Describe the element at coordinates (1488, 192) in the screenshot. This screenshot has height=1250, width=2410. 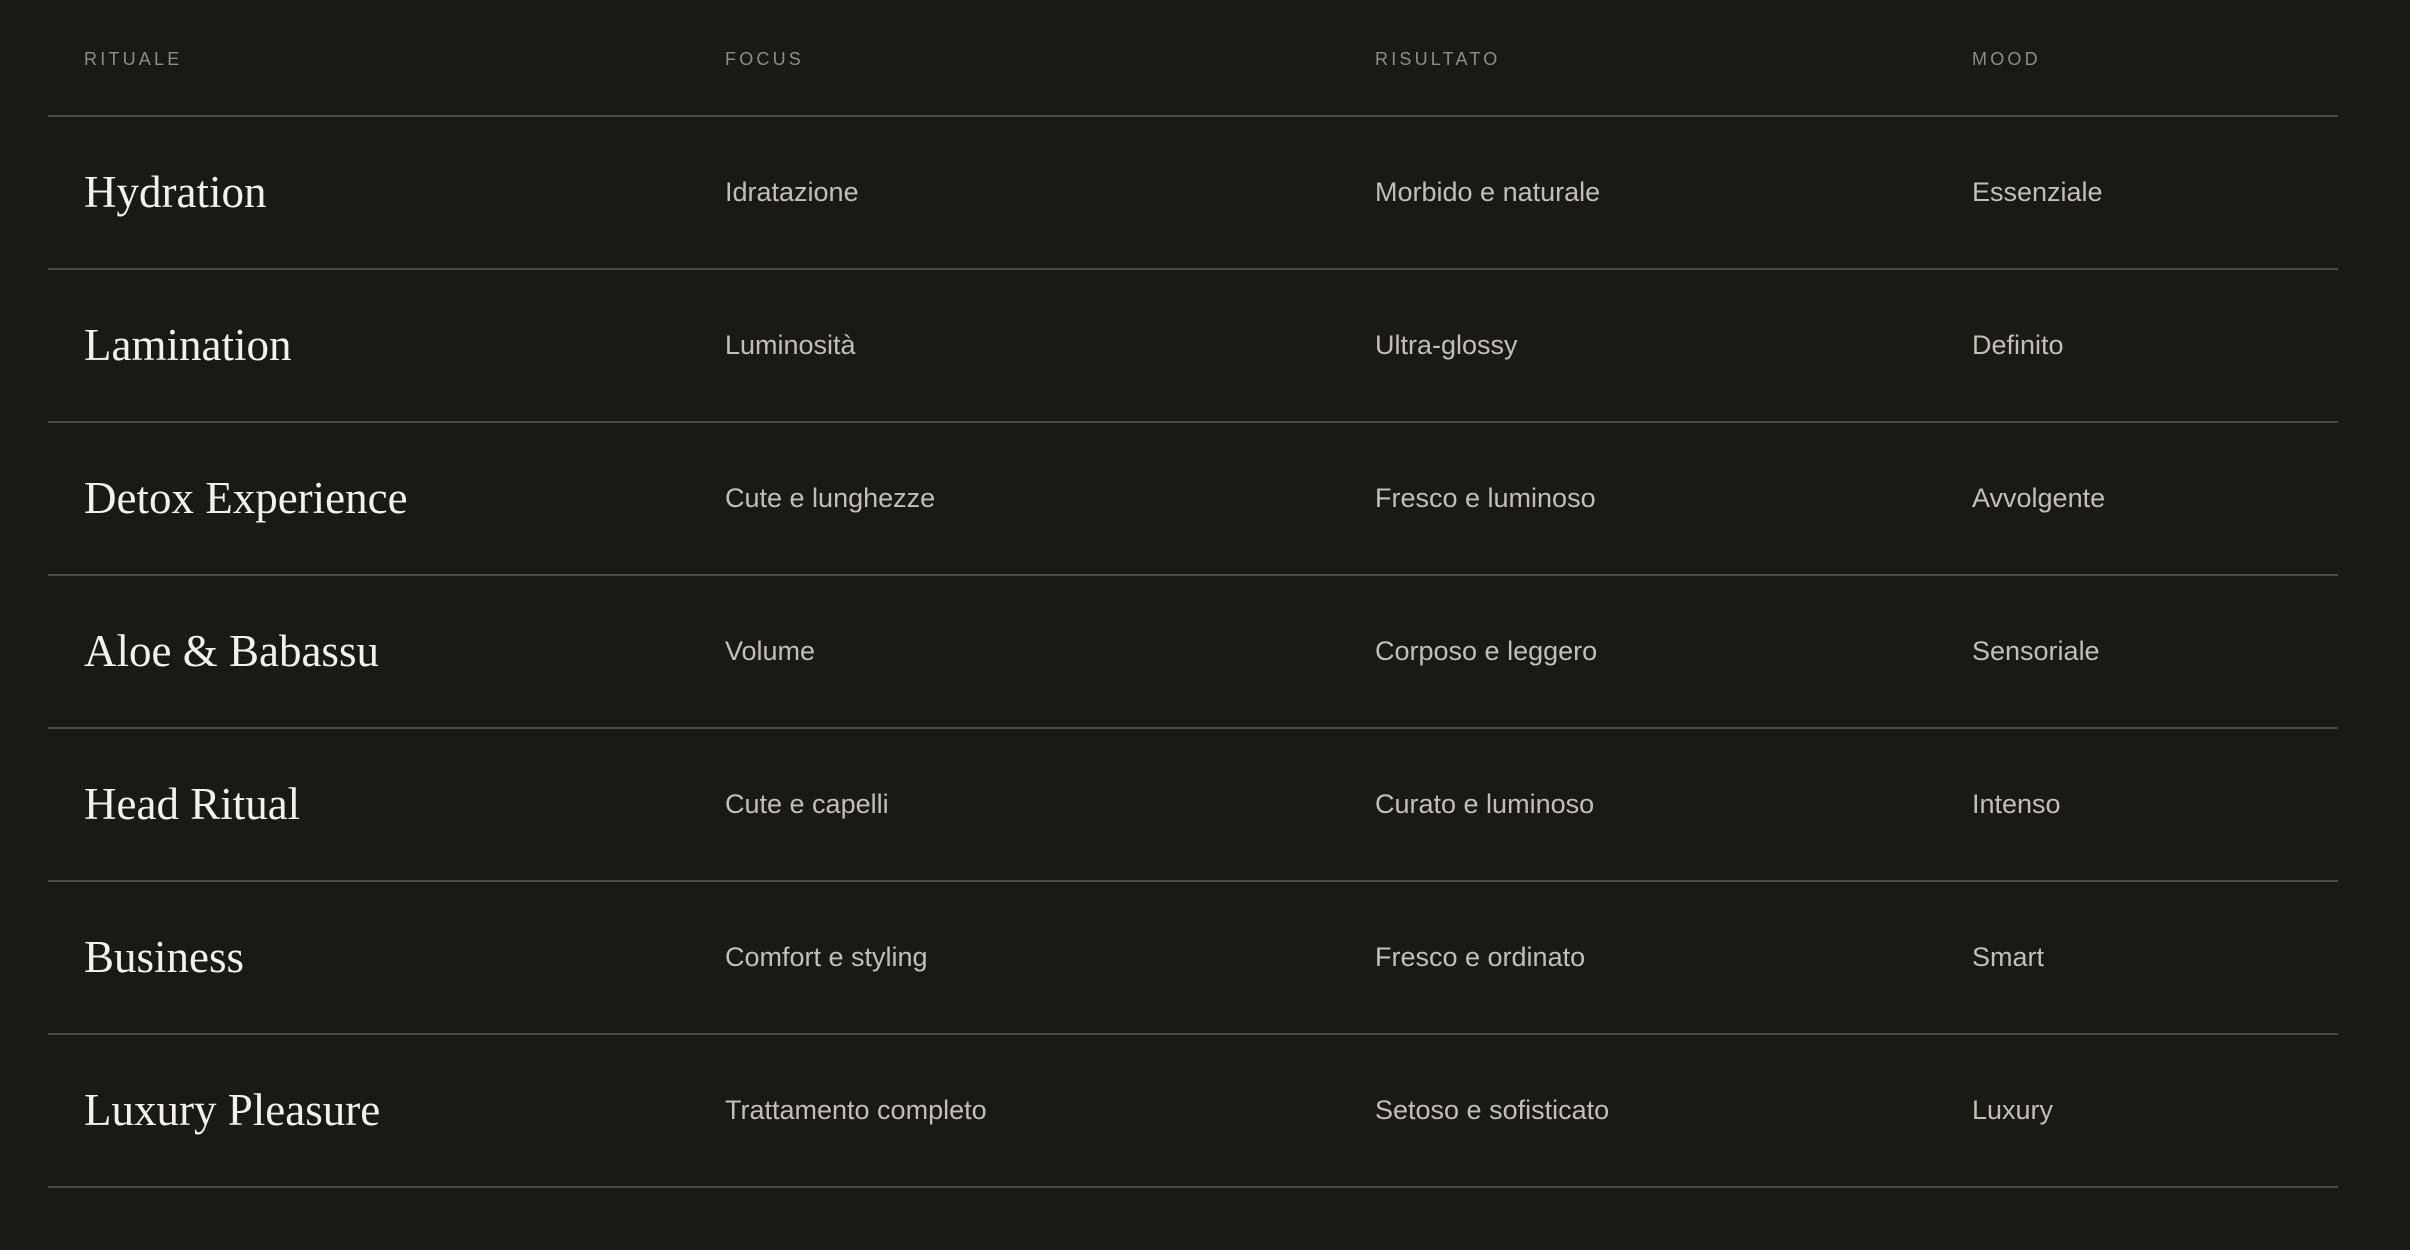
I see `ritual-result: Morbido e naturale` at that location.